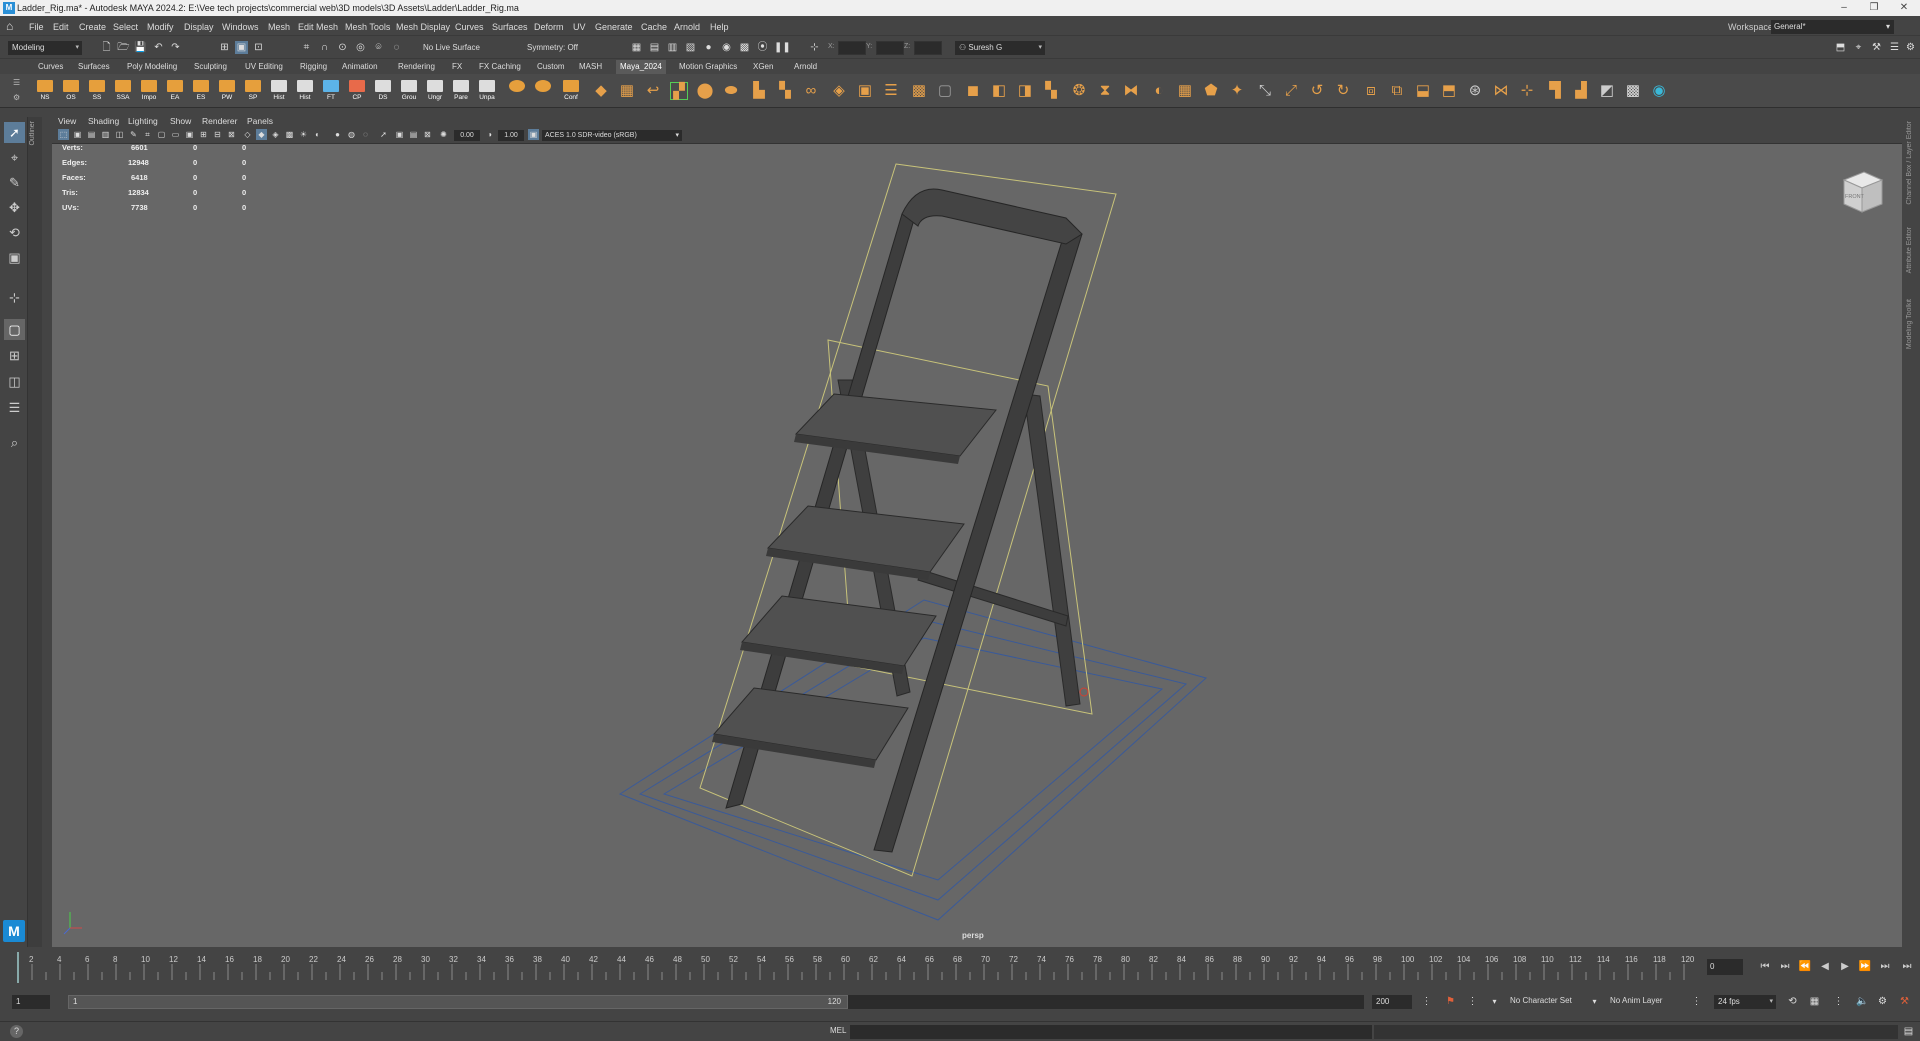  What do you see at coordinates (1131, 91) in the screenshot?
I see `mirror-icon: ⧓` at bounding box center [1131, 91].